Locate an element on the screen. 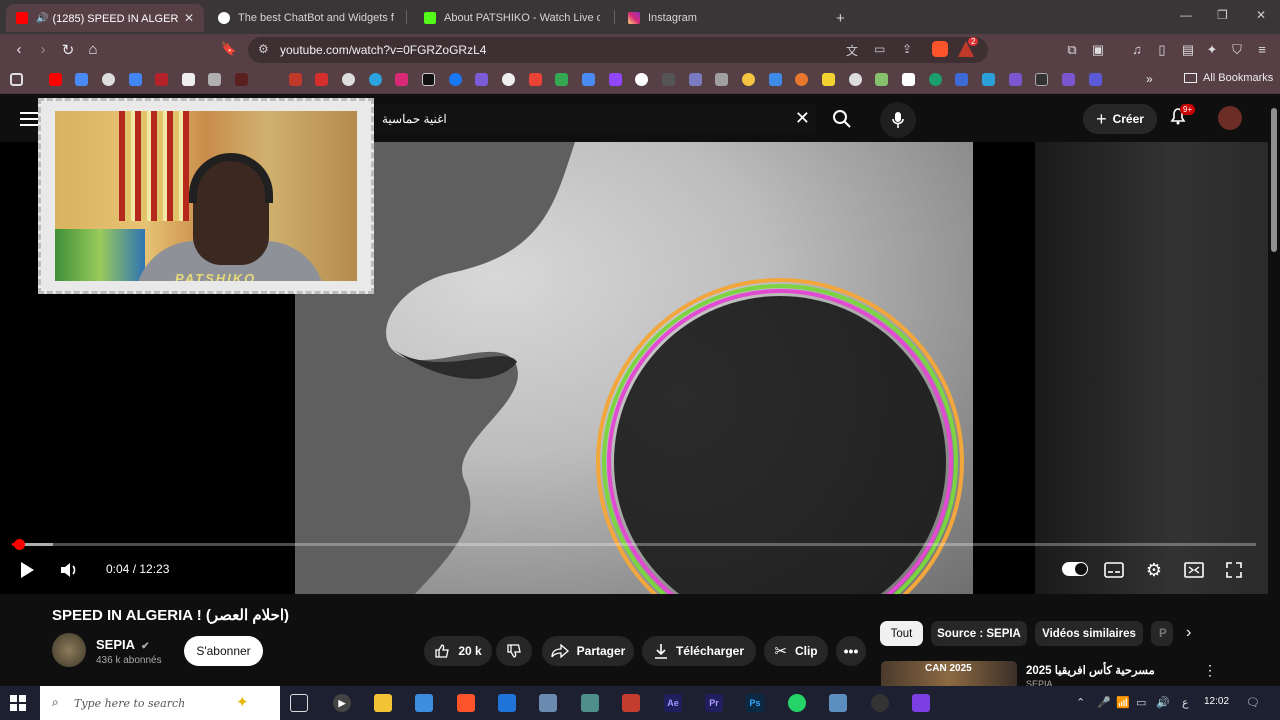 Image resolution: width=1280 pixels, height=720 pixels. recommendation-title: 2025 مسرحية كأس افريقيا is located at coordinates (1090, 670).